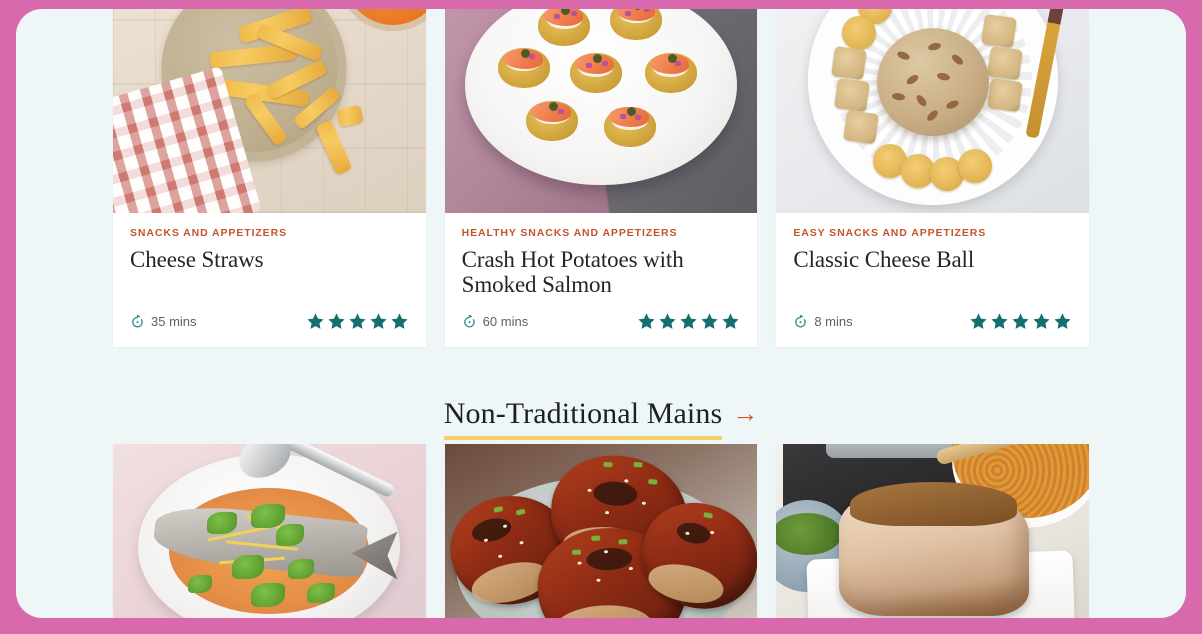 This screenshot has height=634, width=1202. What do you see at coordinates (833, 322) in the screenshot?
I see `recipe-time-label: 8 mins` at bounding box center [833, 322].